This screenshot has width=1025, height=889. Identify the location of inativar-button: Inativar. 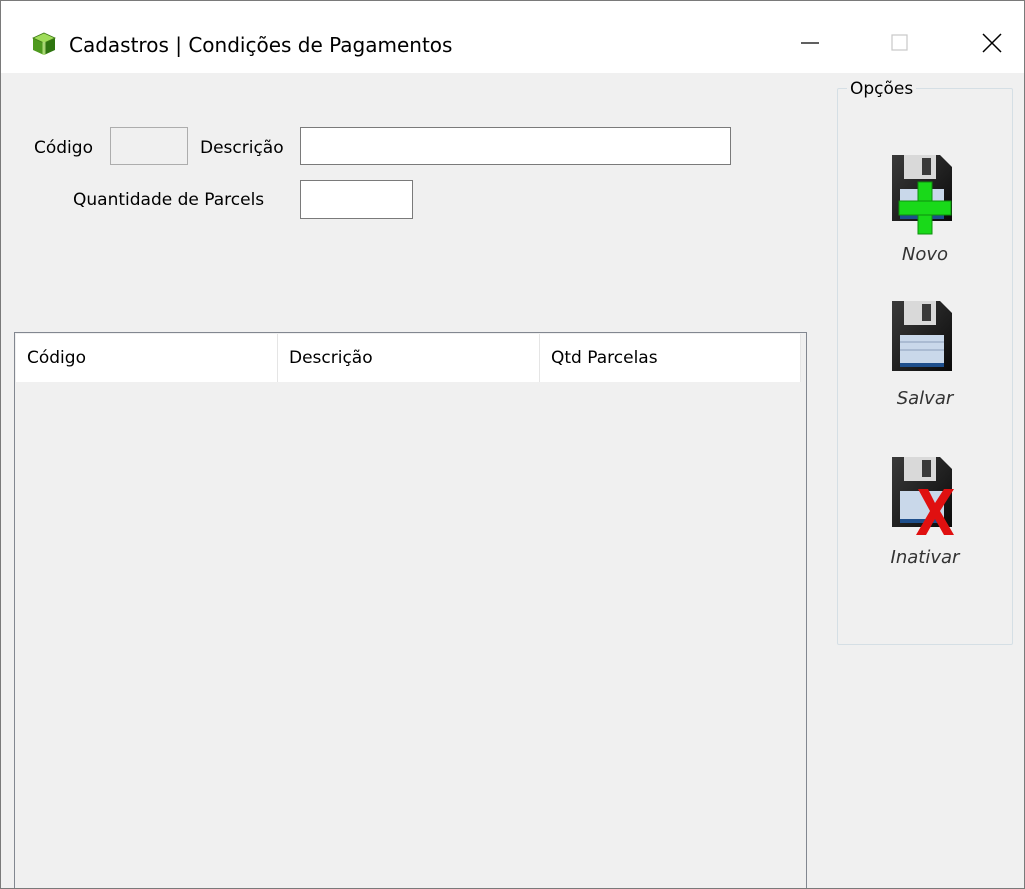
(925, 513).